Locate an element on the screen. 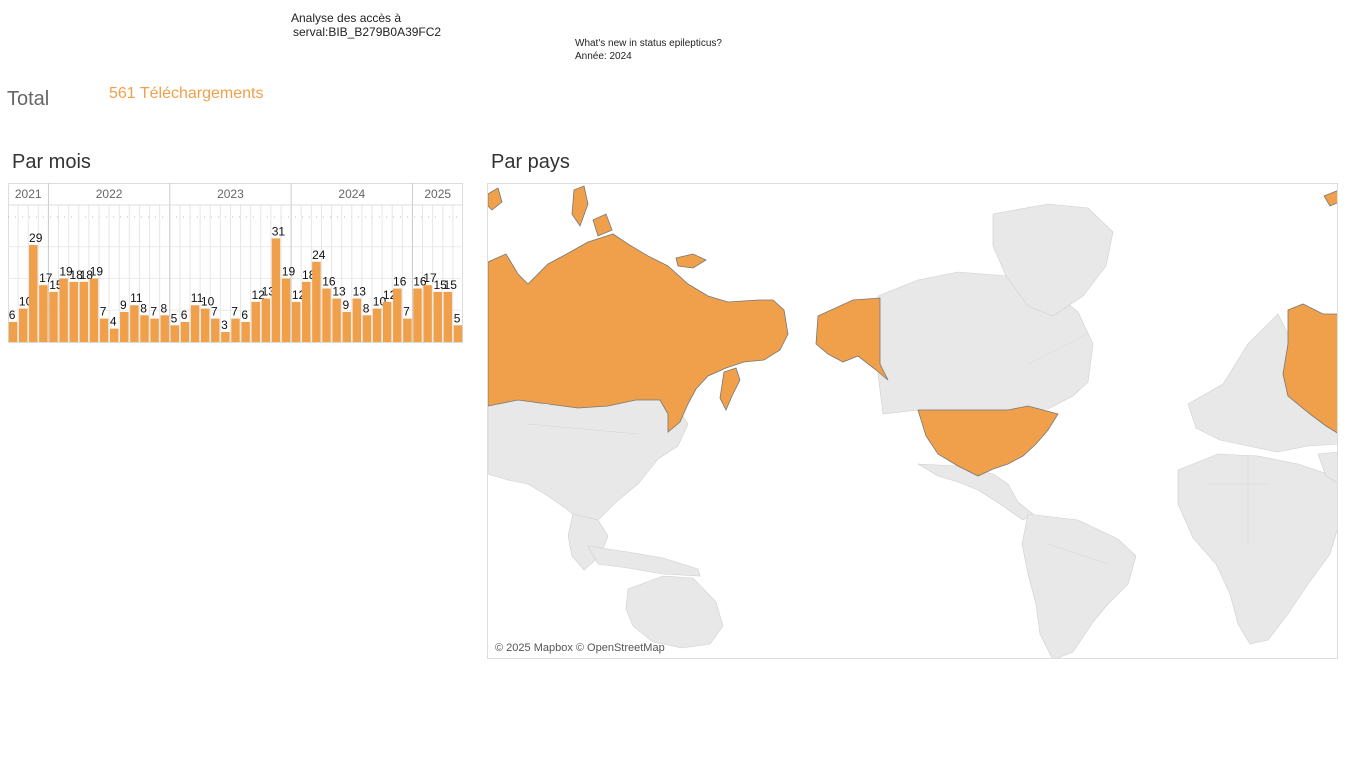  monthly-section-title: Par mois is located at coordinates (51, 162).